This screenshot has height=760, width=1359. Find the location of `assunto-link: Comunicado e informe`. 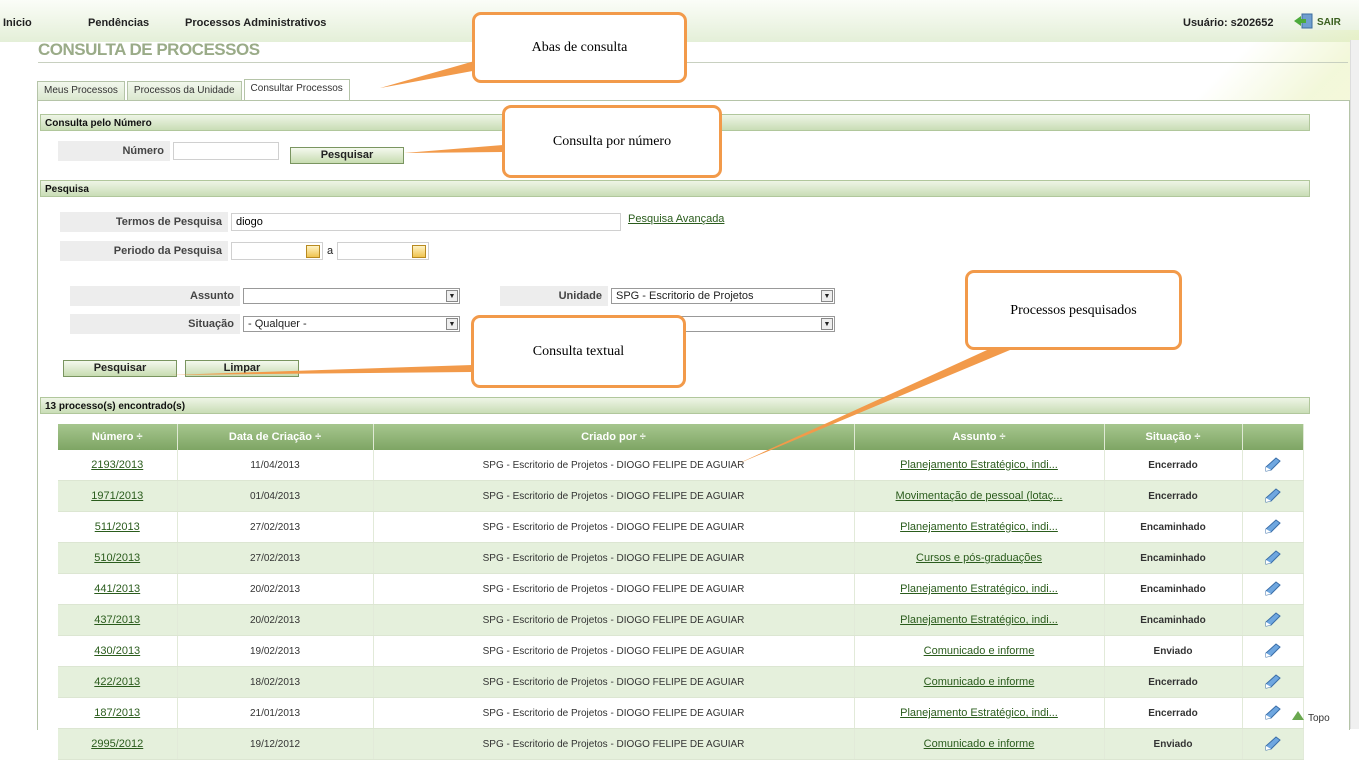

assunto-link: Comunicado e informe is located at coordinates (979, 744).